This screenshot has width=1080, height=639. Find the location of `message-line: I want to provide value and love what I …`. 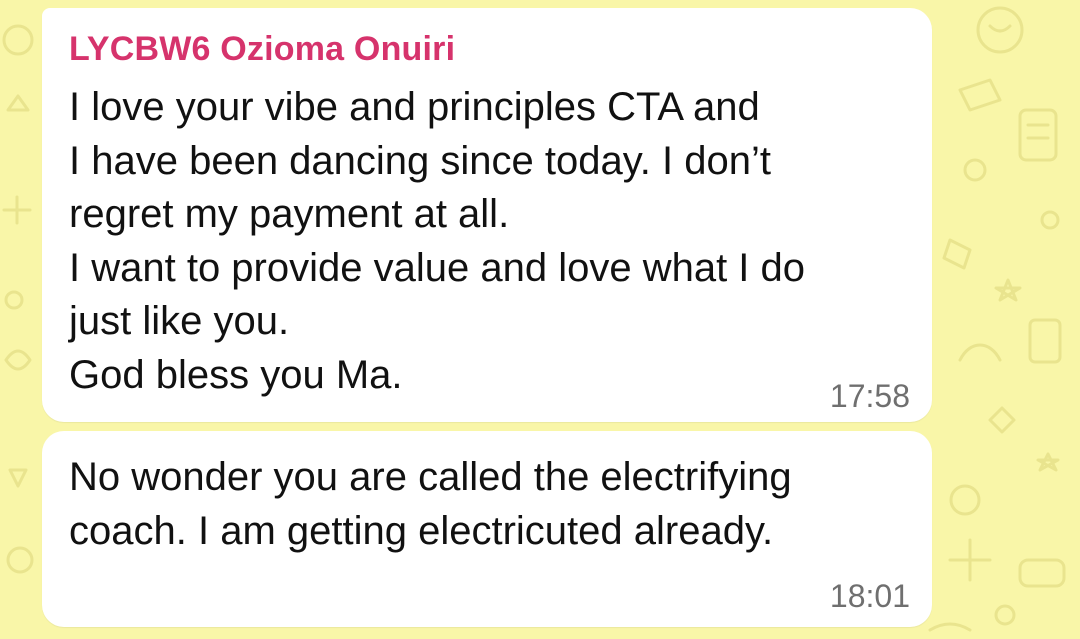

message-line: I want to provide value and love what I … is located at coordinates (437, 267).